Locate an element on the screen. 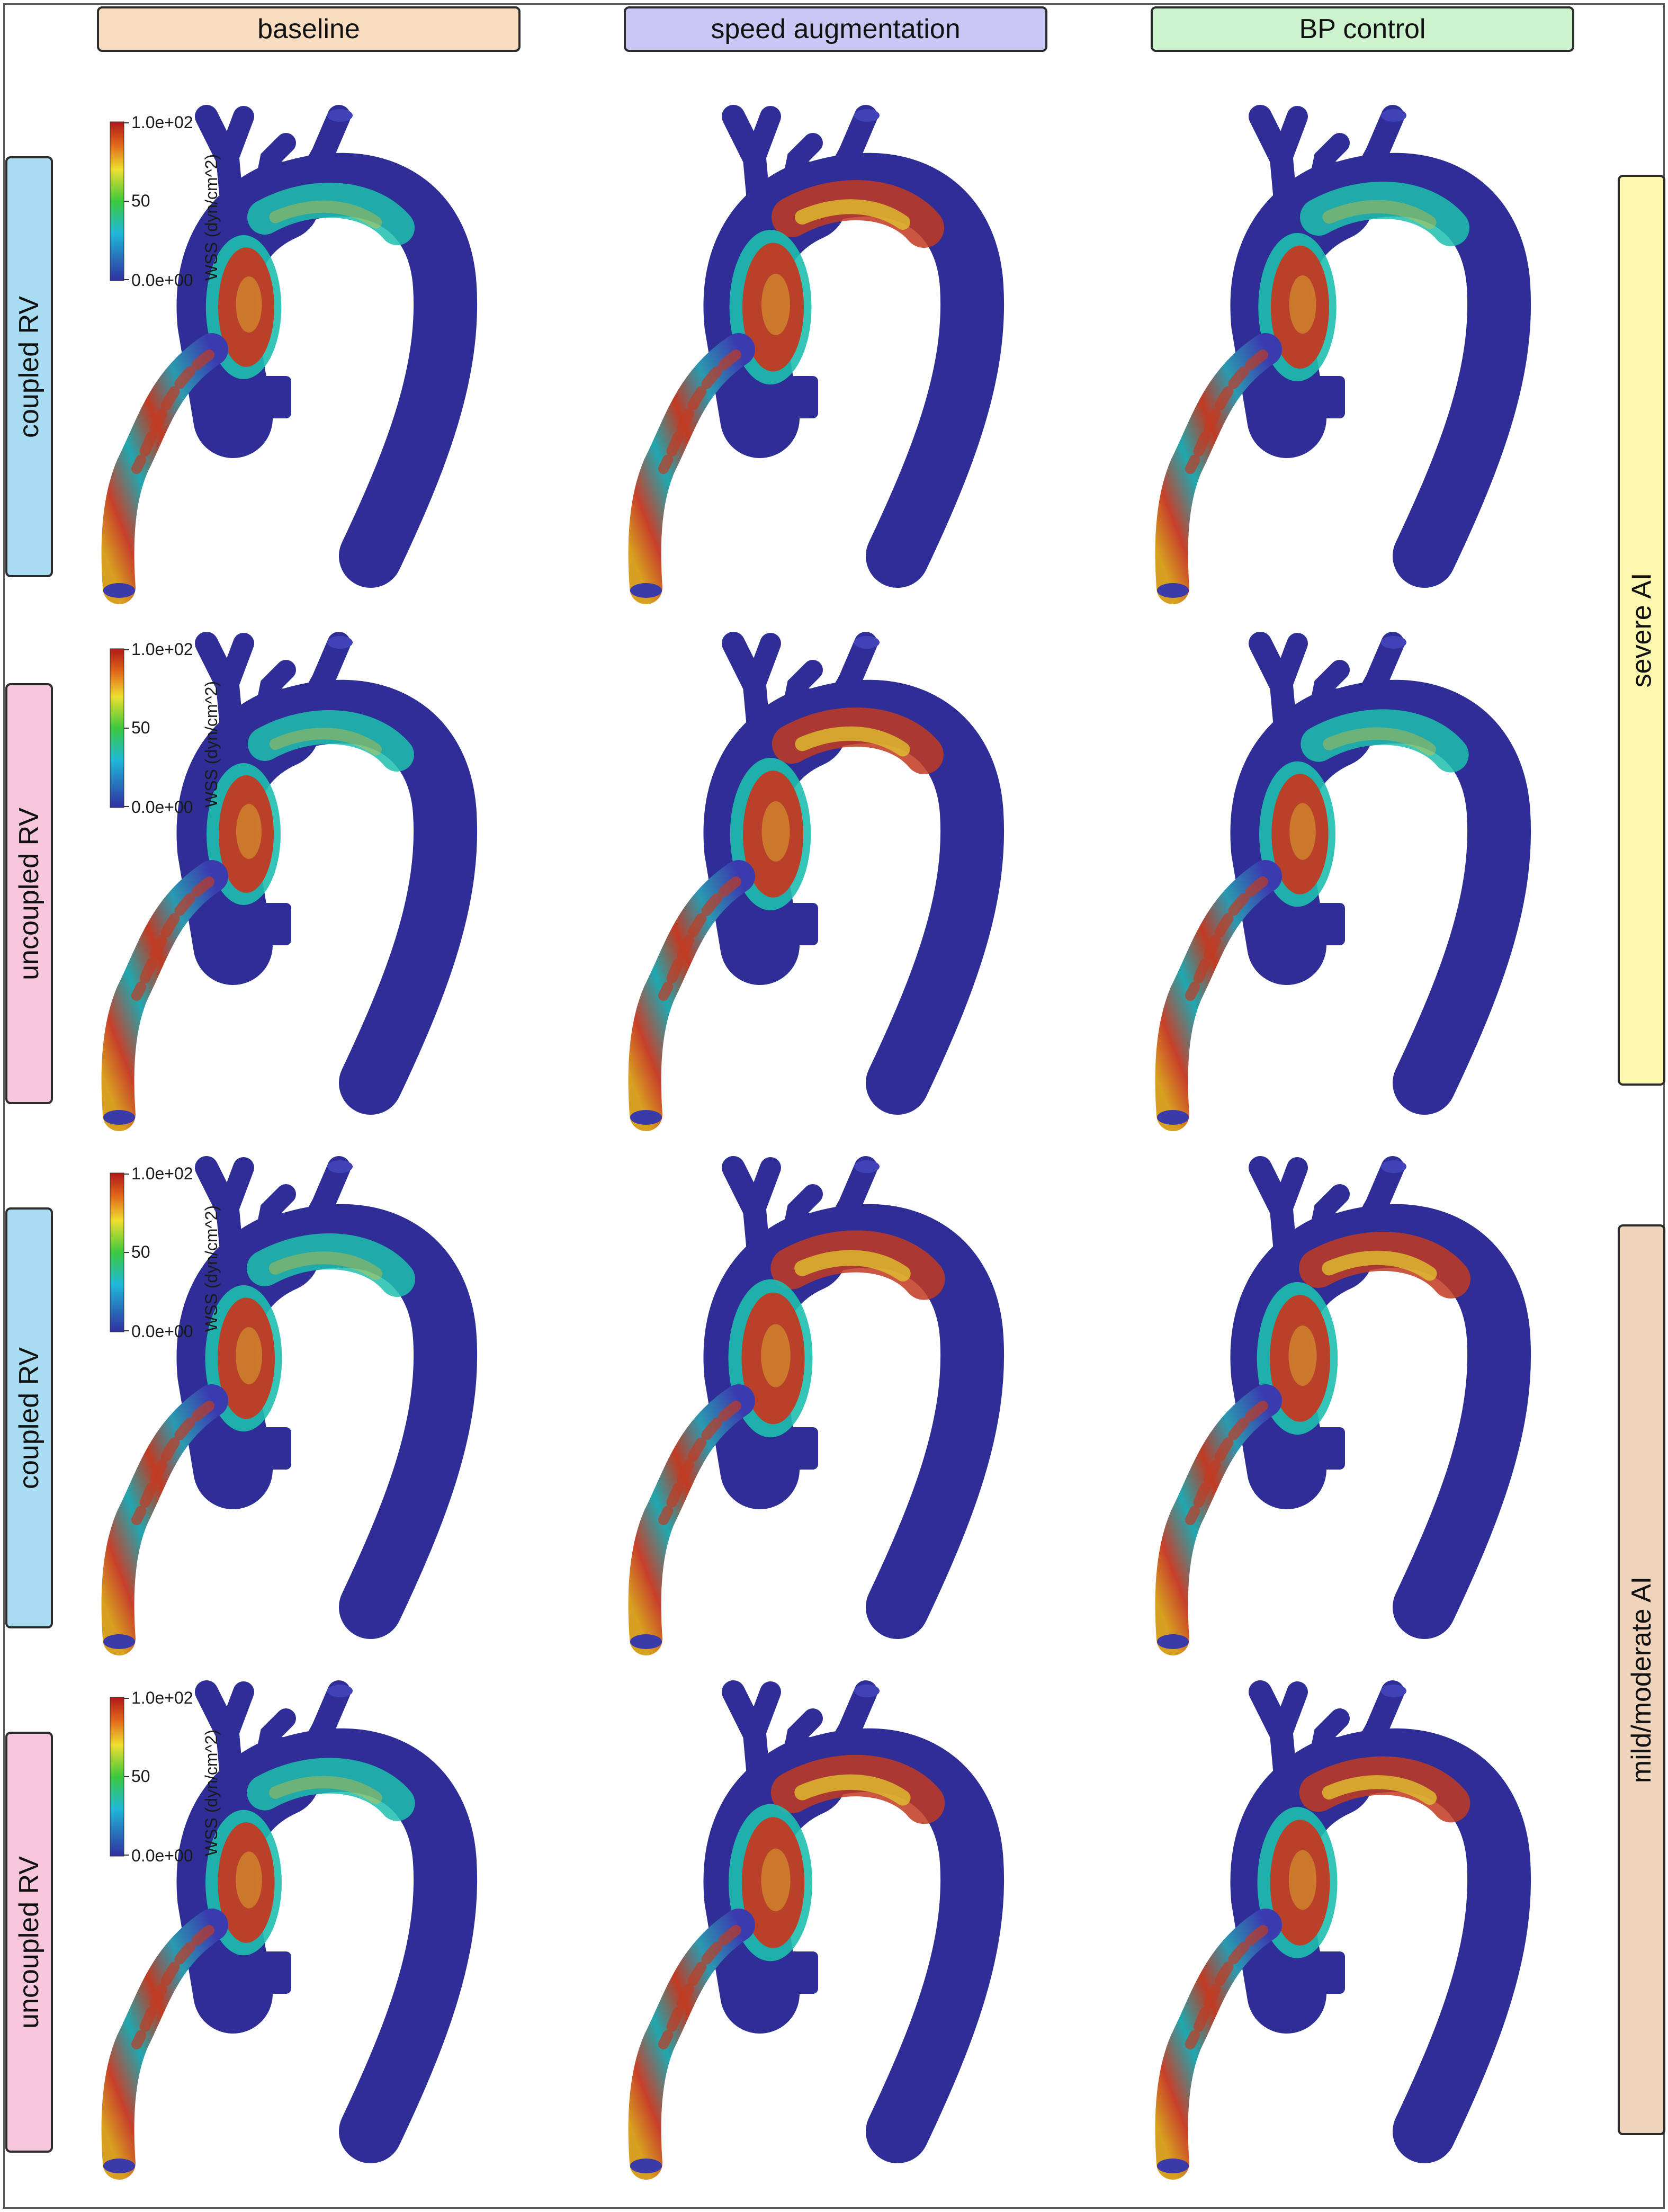  aorta-wss-panel-r2-c3 is located at coordinates (1366, 885).